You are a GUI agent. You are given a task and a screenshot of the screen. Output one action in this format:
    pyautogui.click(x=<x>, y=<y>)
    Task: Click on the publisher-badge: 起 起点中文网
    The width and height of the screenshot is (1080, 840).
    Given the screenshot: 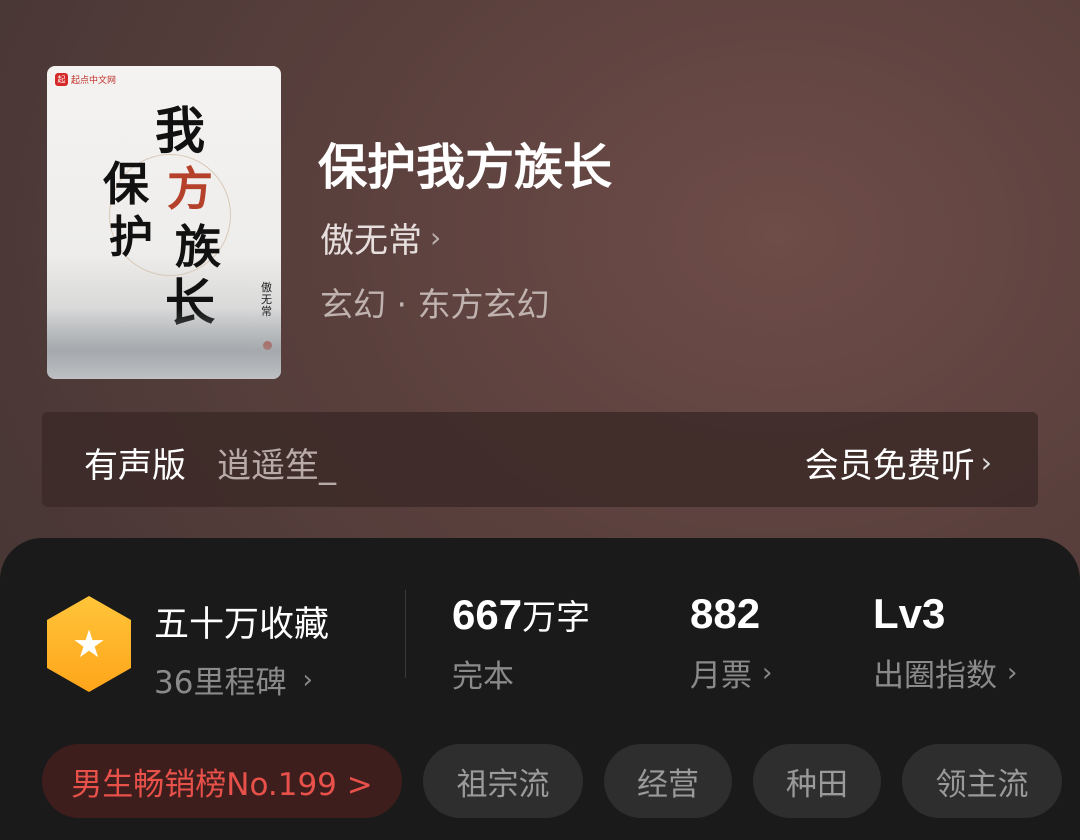 What is the action you would take?
    pyautogui.click(x=85, y=79)
    